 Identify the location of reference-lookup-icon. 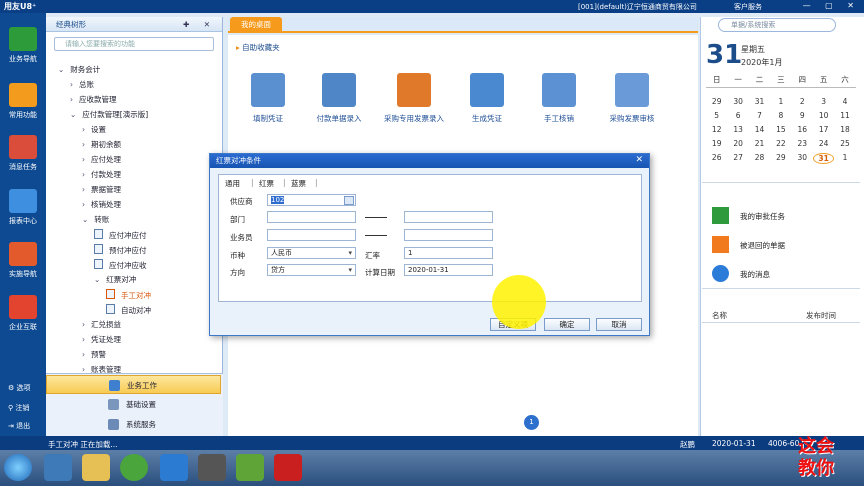
(349, 200).